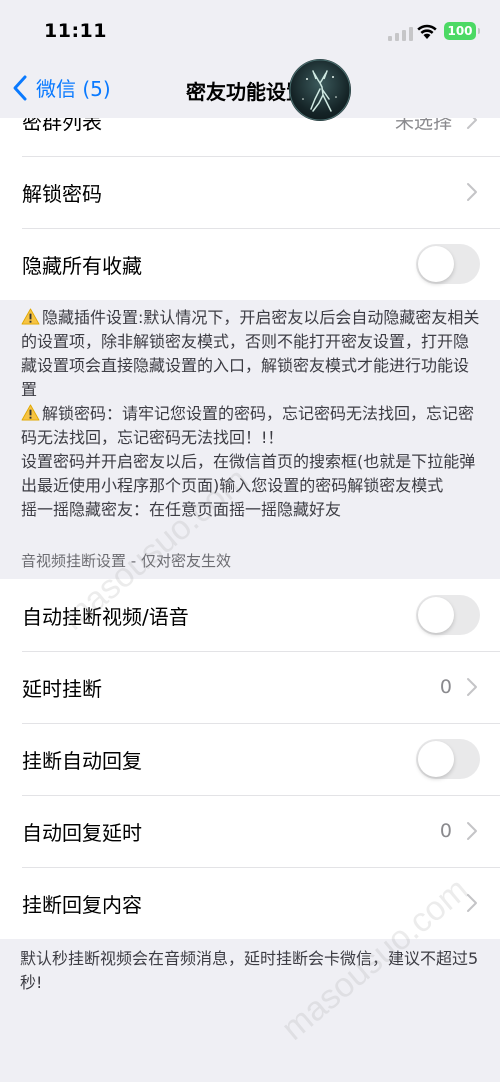 This screenshot has height=1082, width=500. What do you see at coordinates (75, 31) in the screenshot?
I see `status-time: 11:11` at bounding box center [75, 31].